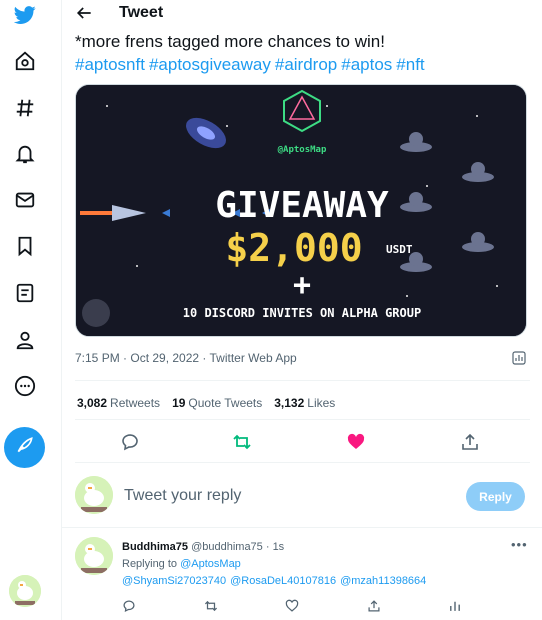 The width and height of the screenshot is (542, 620). I want to click on bookmarks-icon, so click(25, 246).